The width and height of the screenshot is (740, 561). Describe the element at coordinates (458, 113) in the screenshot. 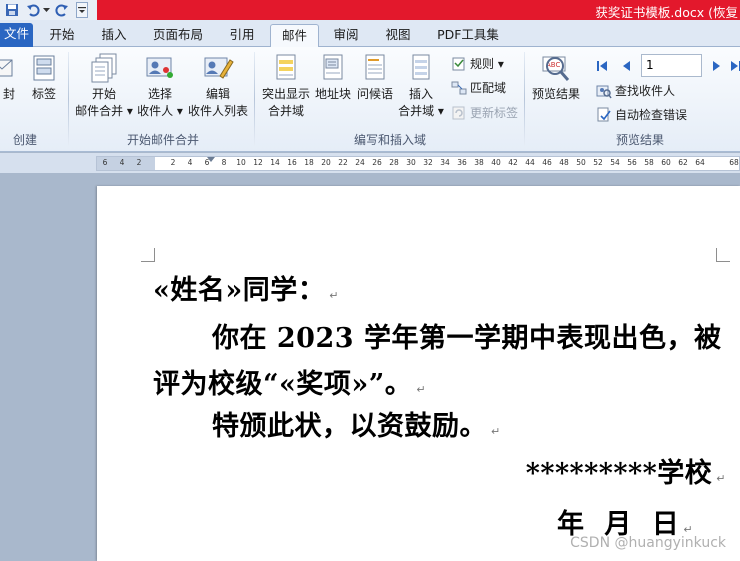

I see `update-labels-icon` at that location.